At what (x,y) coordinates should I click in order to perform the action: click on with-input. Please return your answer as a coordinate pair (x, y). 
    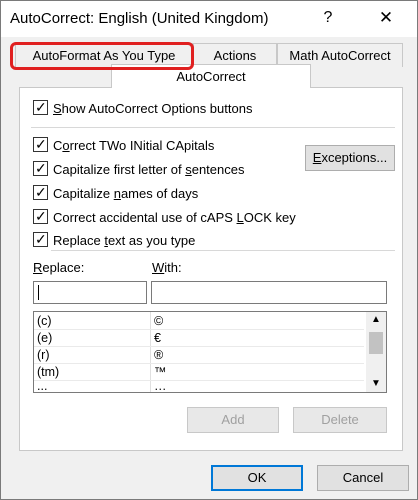
    Looking at the image, I should click on (269, 292).